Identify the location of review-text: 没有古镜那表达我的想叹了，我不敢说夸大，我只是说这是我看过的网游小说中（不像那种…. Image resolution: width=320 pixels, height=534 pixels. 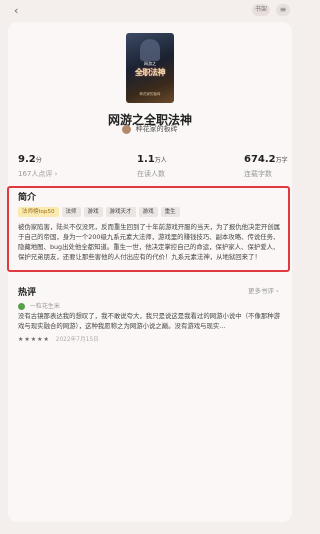
(151, 321).